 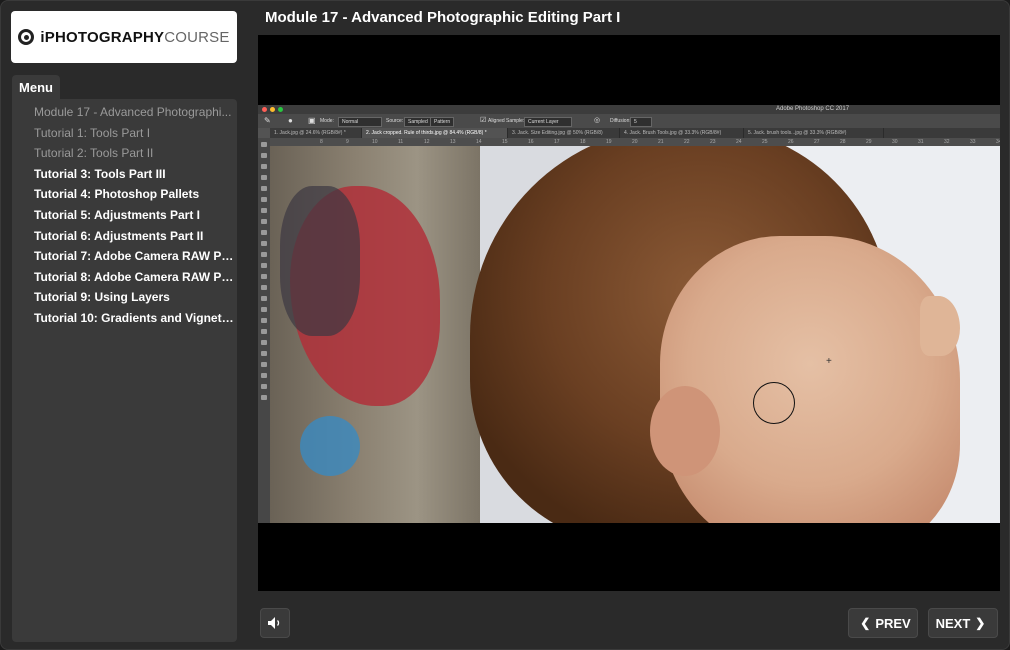 What do you see at coordinates (442, 122) in the screenshot?
I see `source-pattern: Pattern` at bounding box center [442, 122].